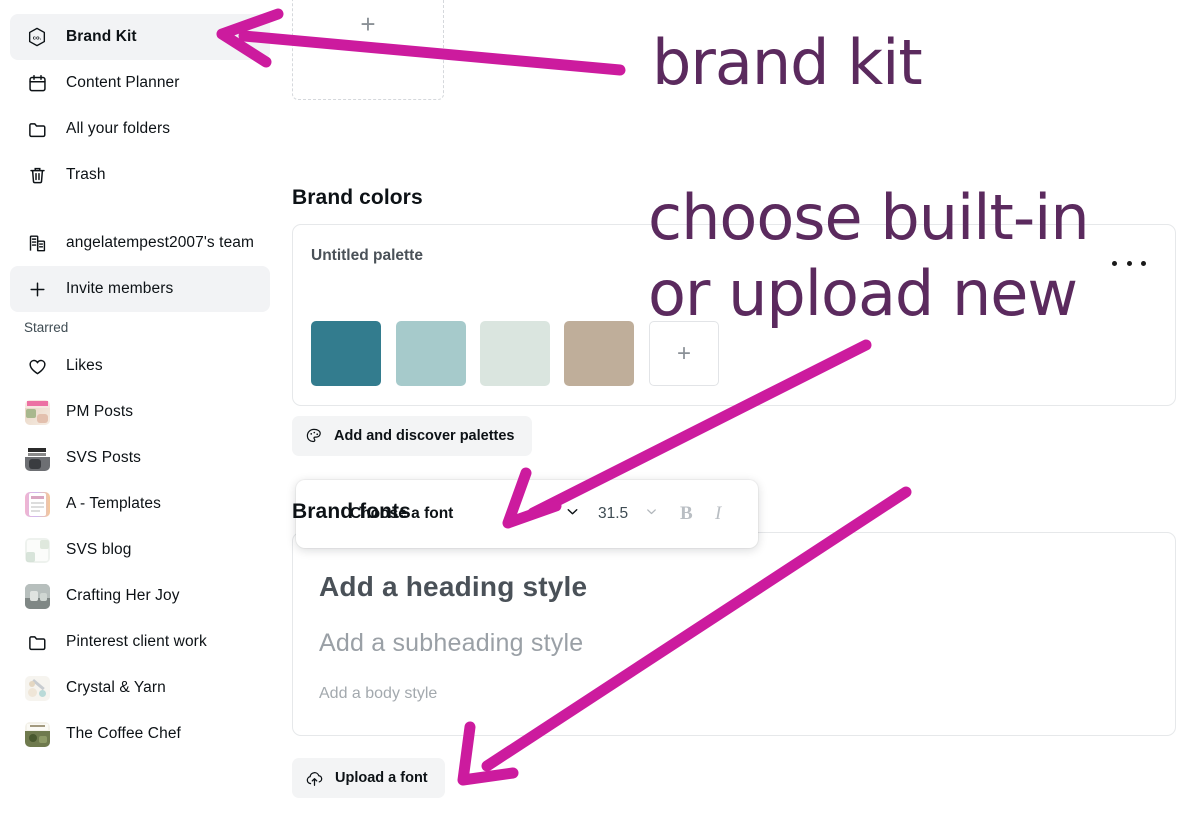 This screenshot has width=1200, height=820. Describe the element at coordinates (113, 504) in the screenshot. I see `sidebar-item-label: A - Templates` at that location.